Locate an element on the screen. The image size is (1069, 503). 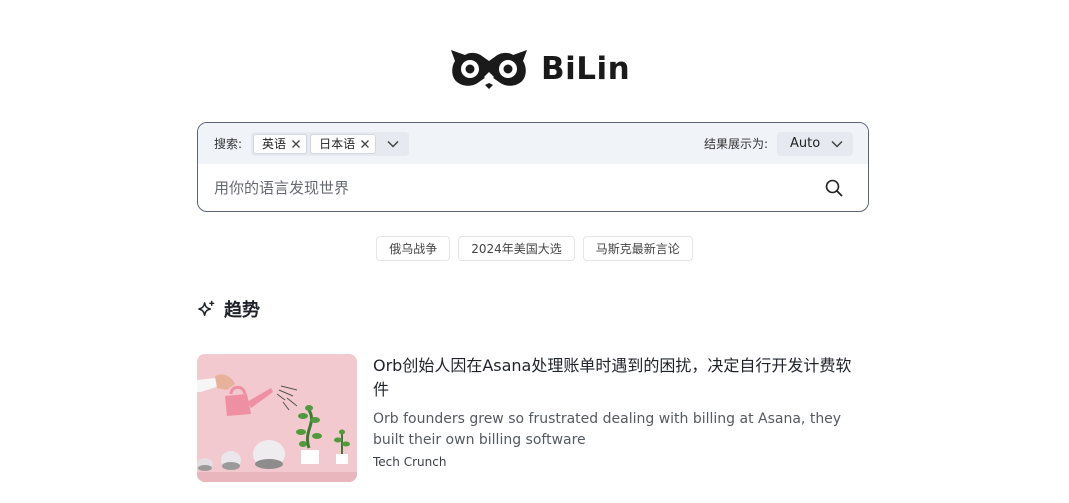
article-source: Tech Crunch is located at coordinates (410, 462).